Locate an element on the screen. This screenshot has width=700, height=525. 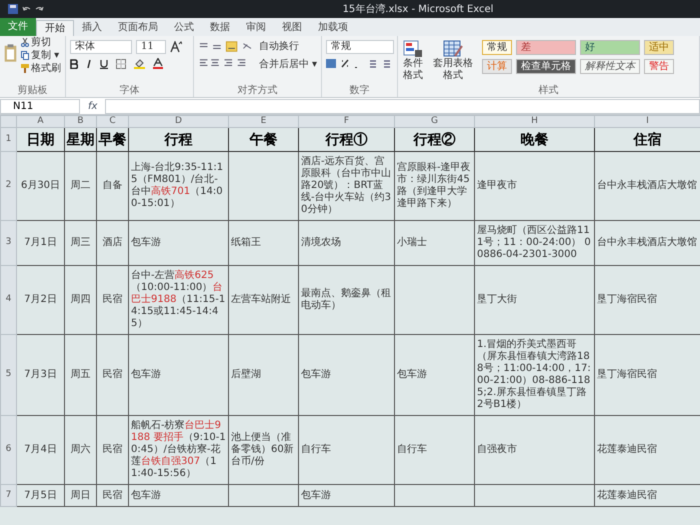
window-title: 15年台湾.xlsx - Microsoft Excel is located at coordinates (418, 9).